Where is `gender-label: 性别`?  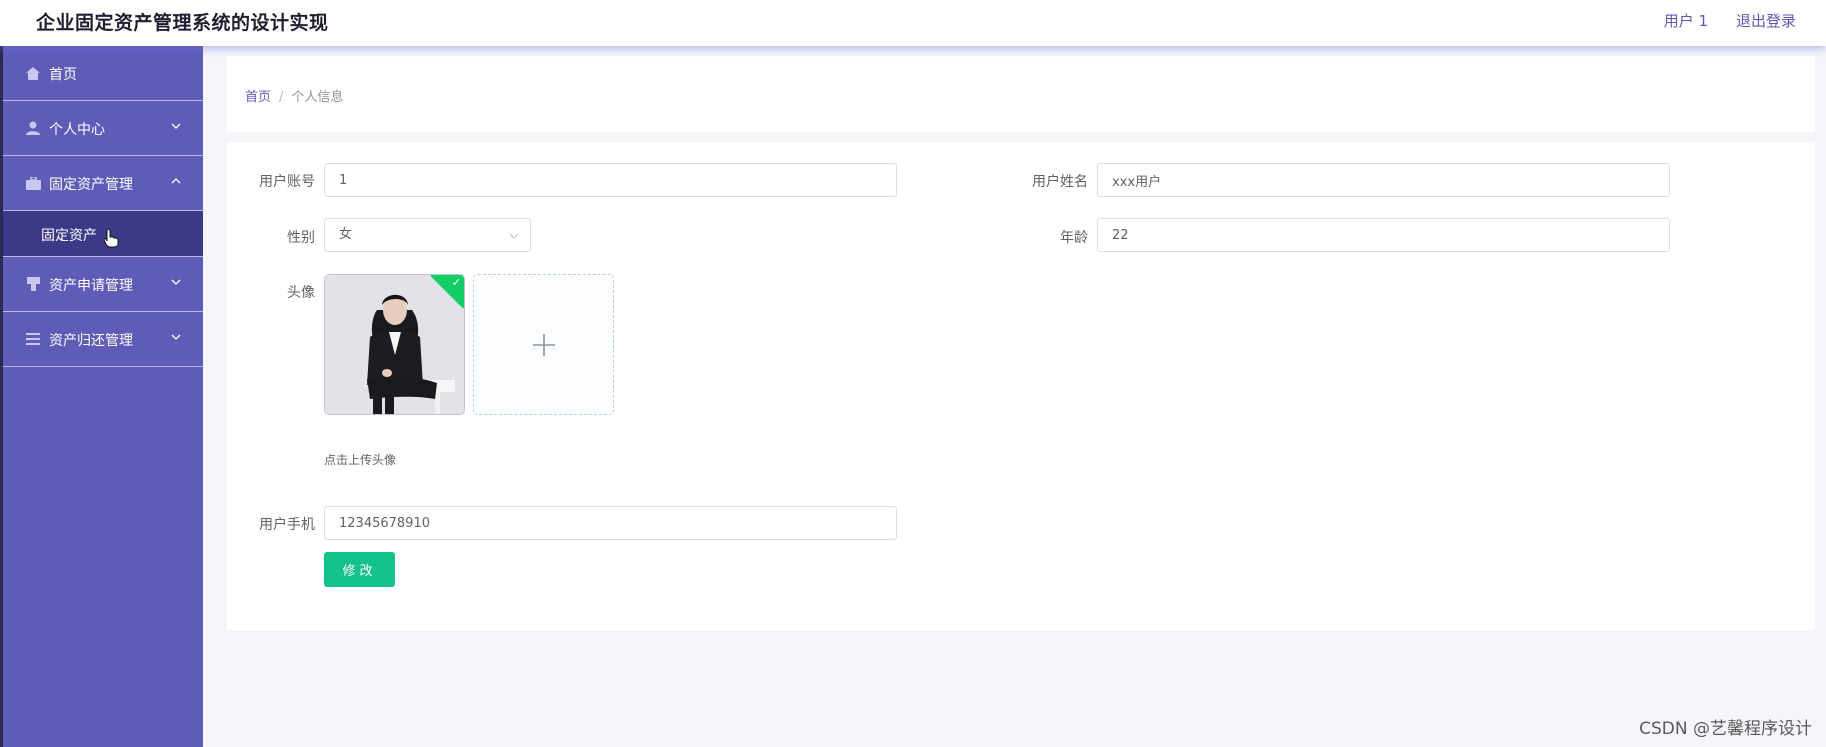 gender-label: 性别 is located at coordinates (301, 238).